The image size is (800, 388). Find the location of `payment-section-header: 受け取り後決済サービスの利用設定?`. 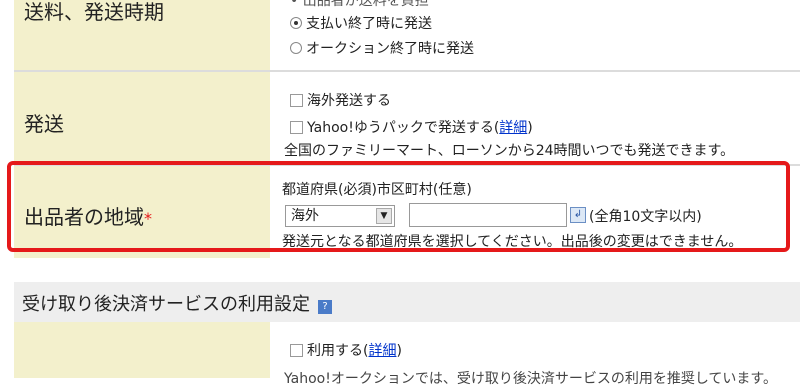

payment-section-header: 受け取り後決済サービスの利用設定? is located at coordinates (407, 302).